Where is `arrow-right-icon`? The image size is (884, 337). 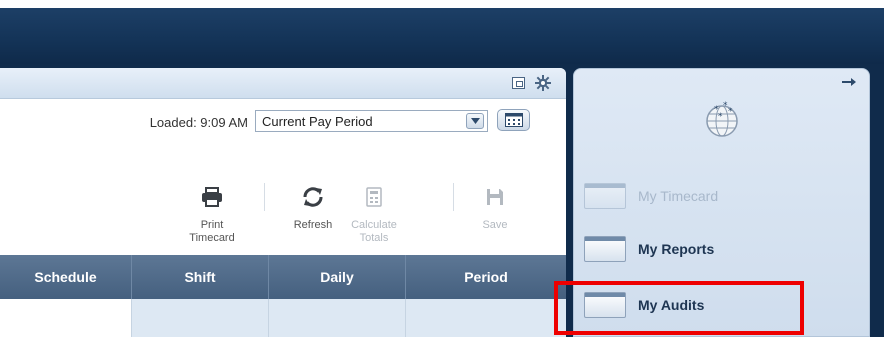
arrow-right-icon is located at coordinates (849, 82).